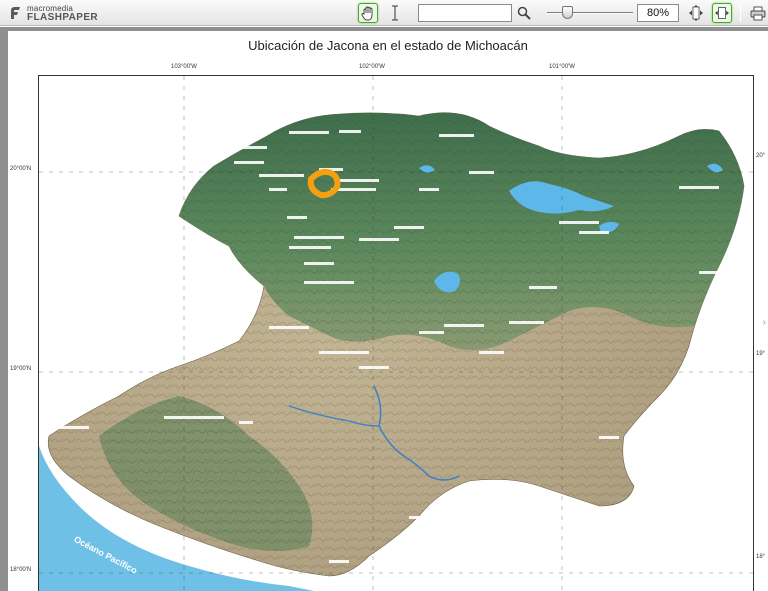 The height and width of the screenshot is (591, 768). I want to click on fit-width-button, so click(696, 13).